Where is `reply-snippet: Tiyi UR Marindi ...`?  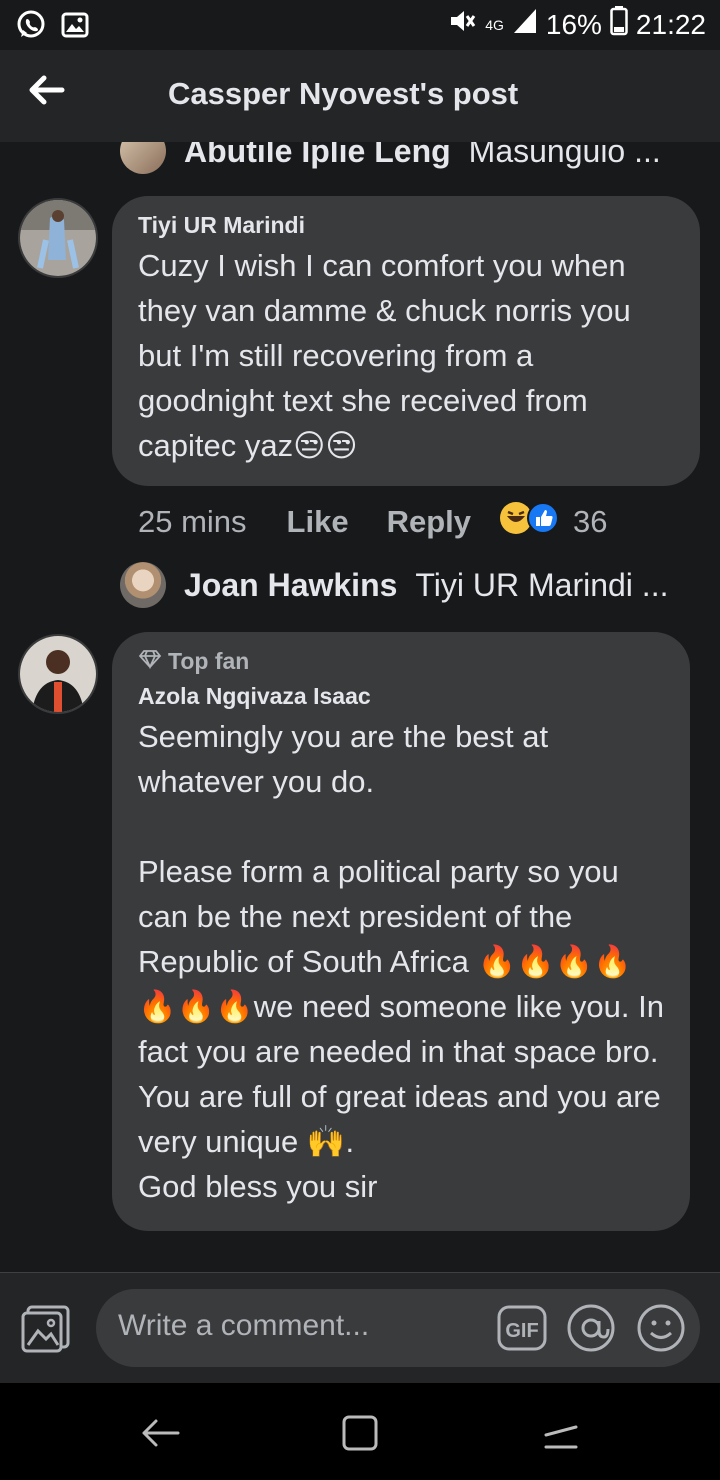
reply-snippet: Tiyi UR Marindi ... is located at coordinates (542, 584).